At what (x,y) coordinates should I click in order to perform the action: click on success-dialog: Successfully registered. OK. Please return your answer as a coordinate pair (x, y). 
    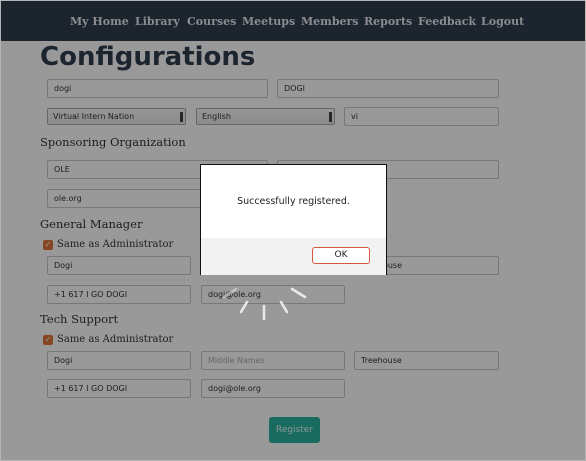
    Looking at the image, I should click on (293, 219).